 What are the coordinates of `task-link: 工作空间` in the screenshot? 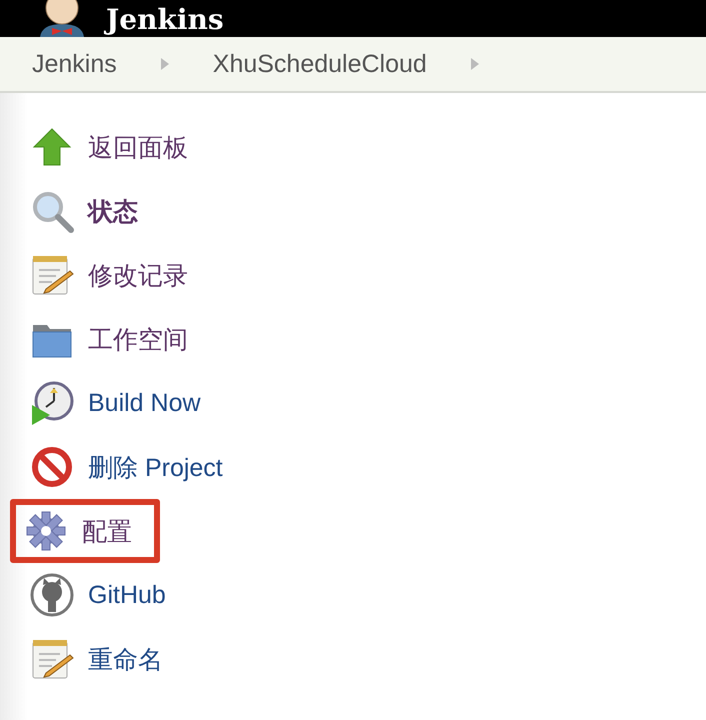 It's located at (138, 339).